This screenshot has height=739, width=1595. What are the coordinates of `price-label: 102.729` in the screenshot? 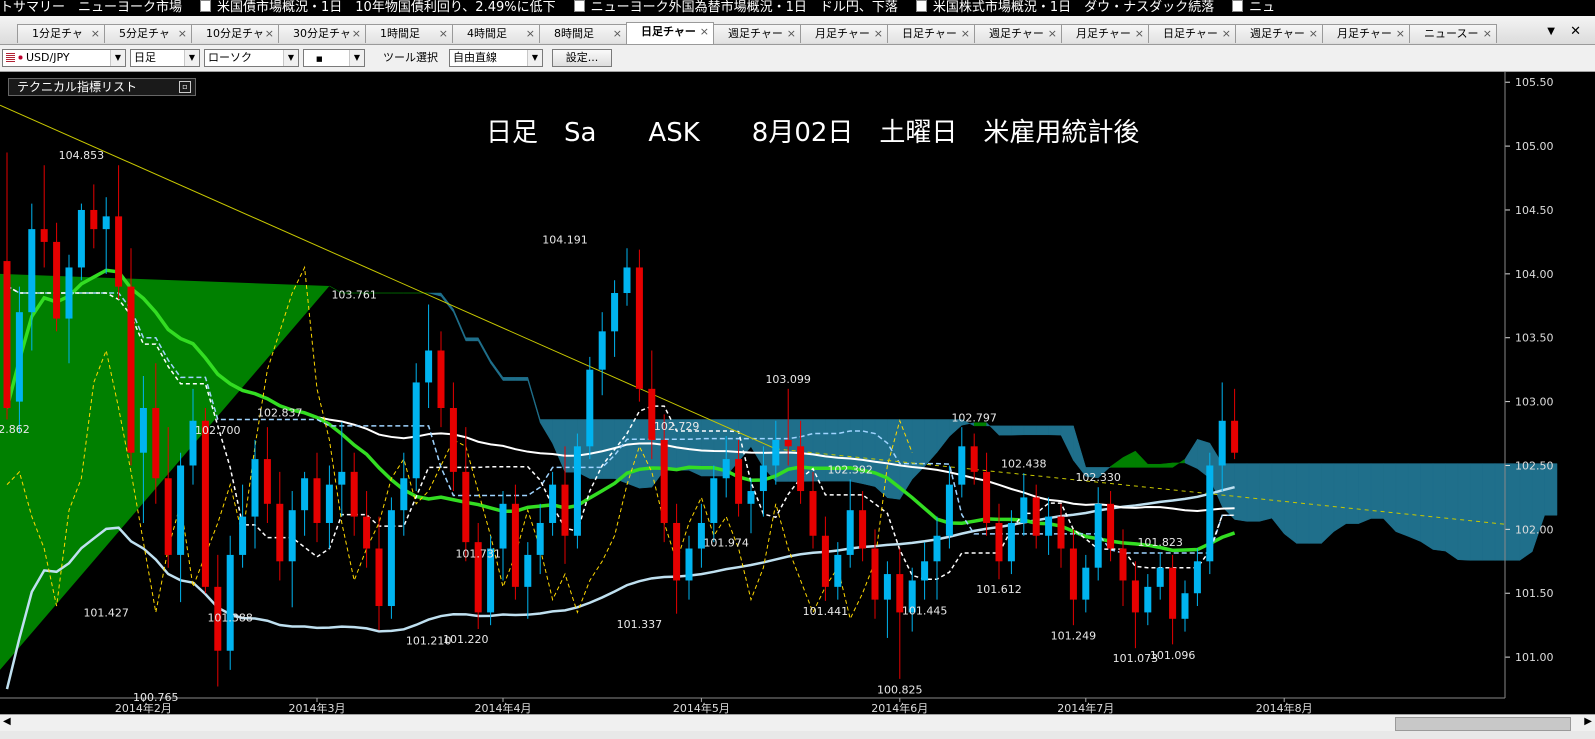 It's located at (677, 426).